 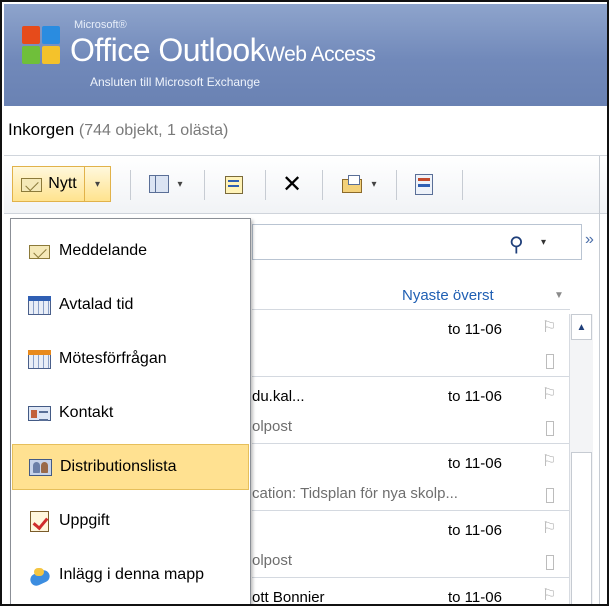 I want to click on office-logo-icon, so click(x=43, y=46).